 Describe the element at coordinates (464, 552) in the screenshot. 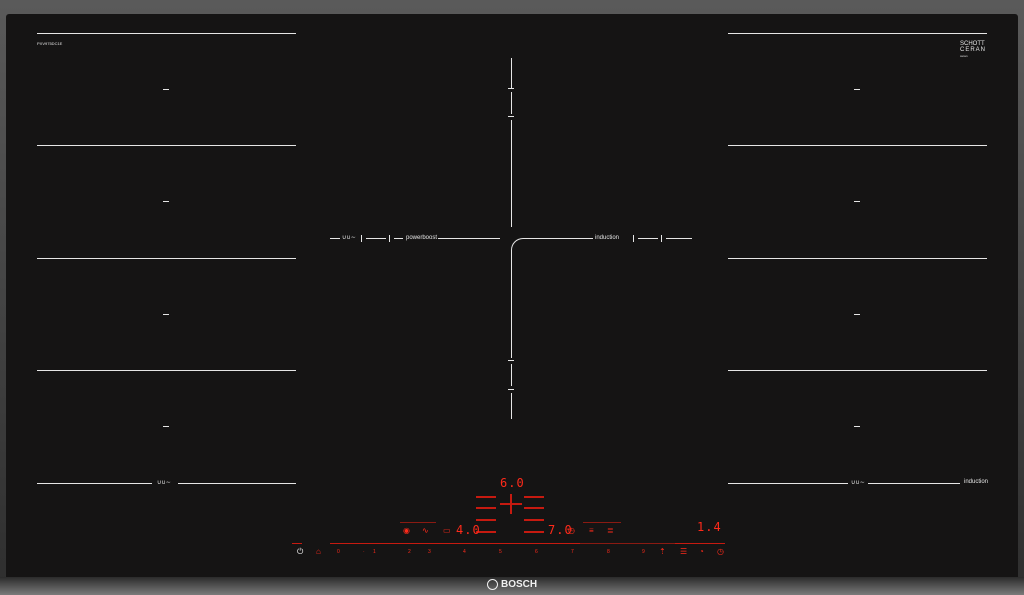

I see `slider-num-4: 4` at that location.